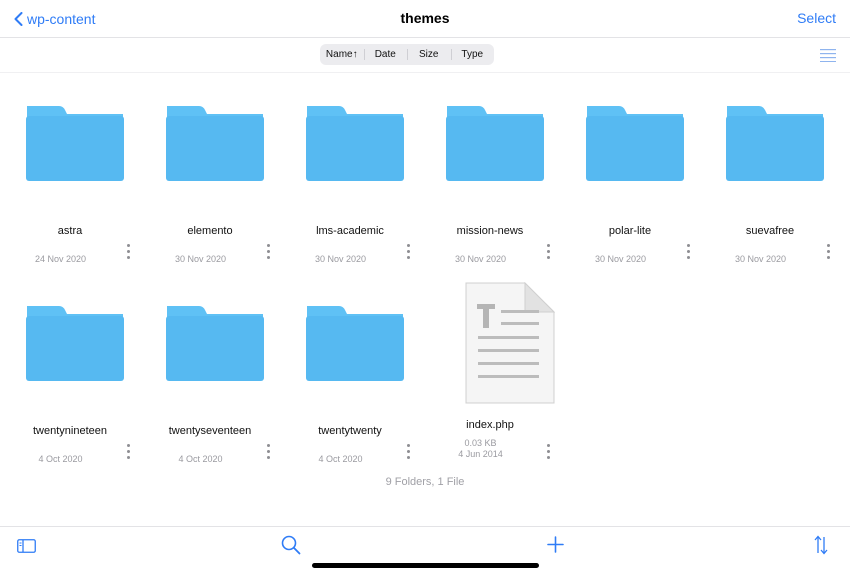 Image resolution: width=850 pixels, height=575 pixels. I want to click on folder-item: polar-lite 30 Nov 2020, so click(630, 199).